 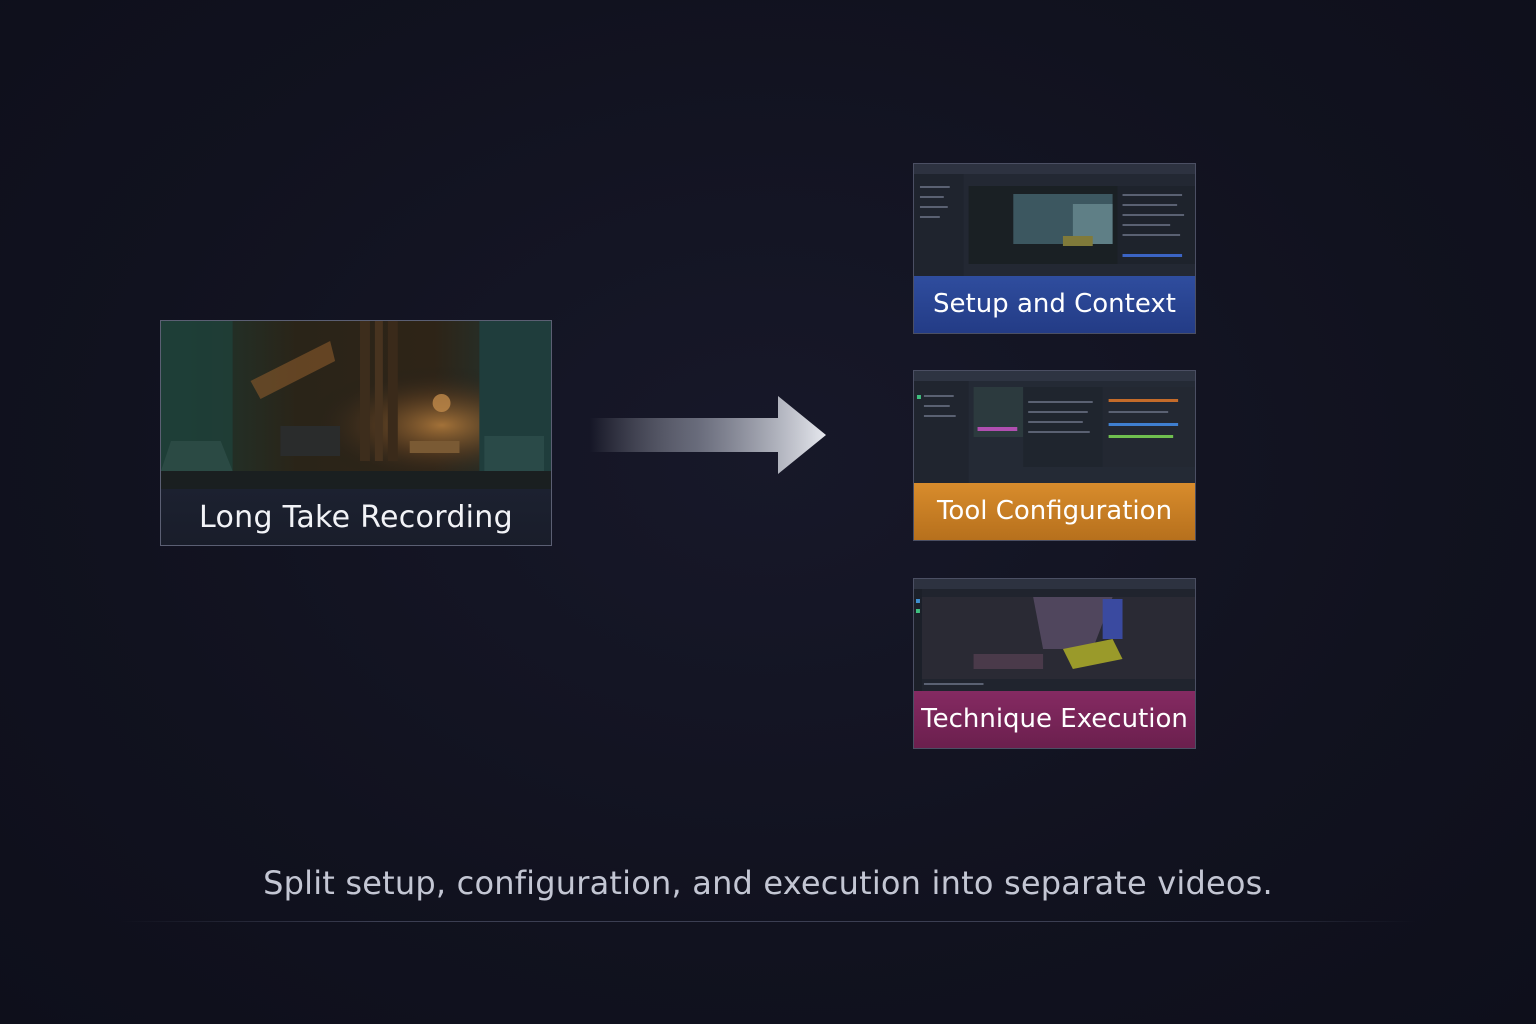 I want to click on output-card-technique-execution: Technique Execution, so click(x=1054, y=663).